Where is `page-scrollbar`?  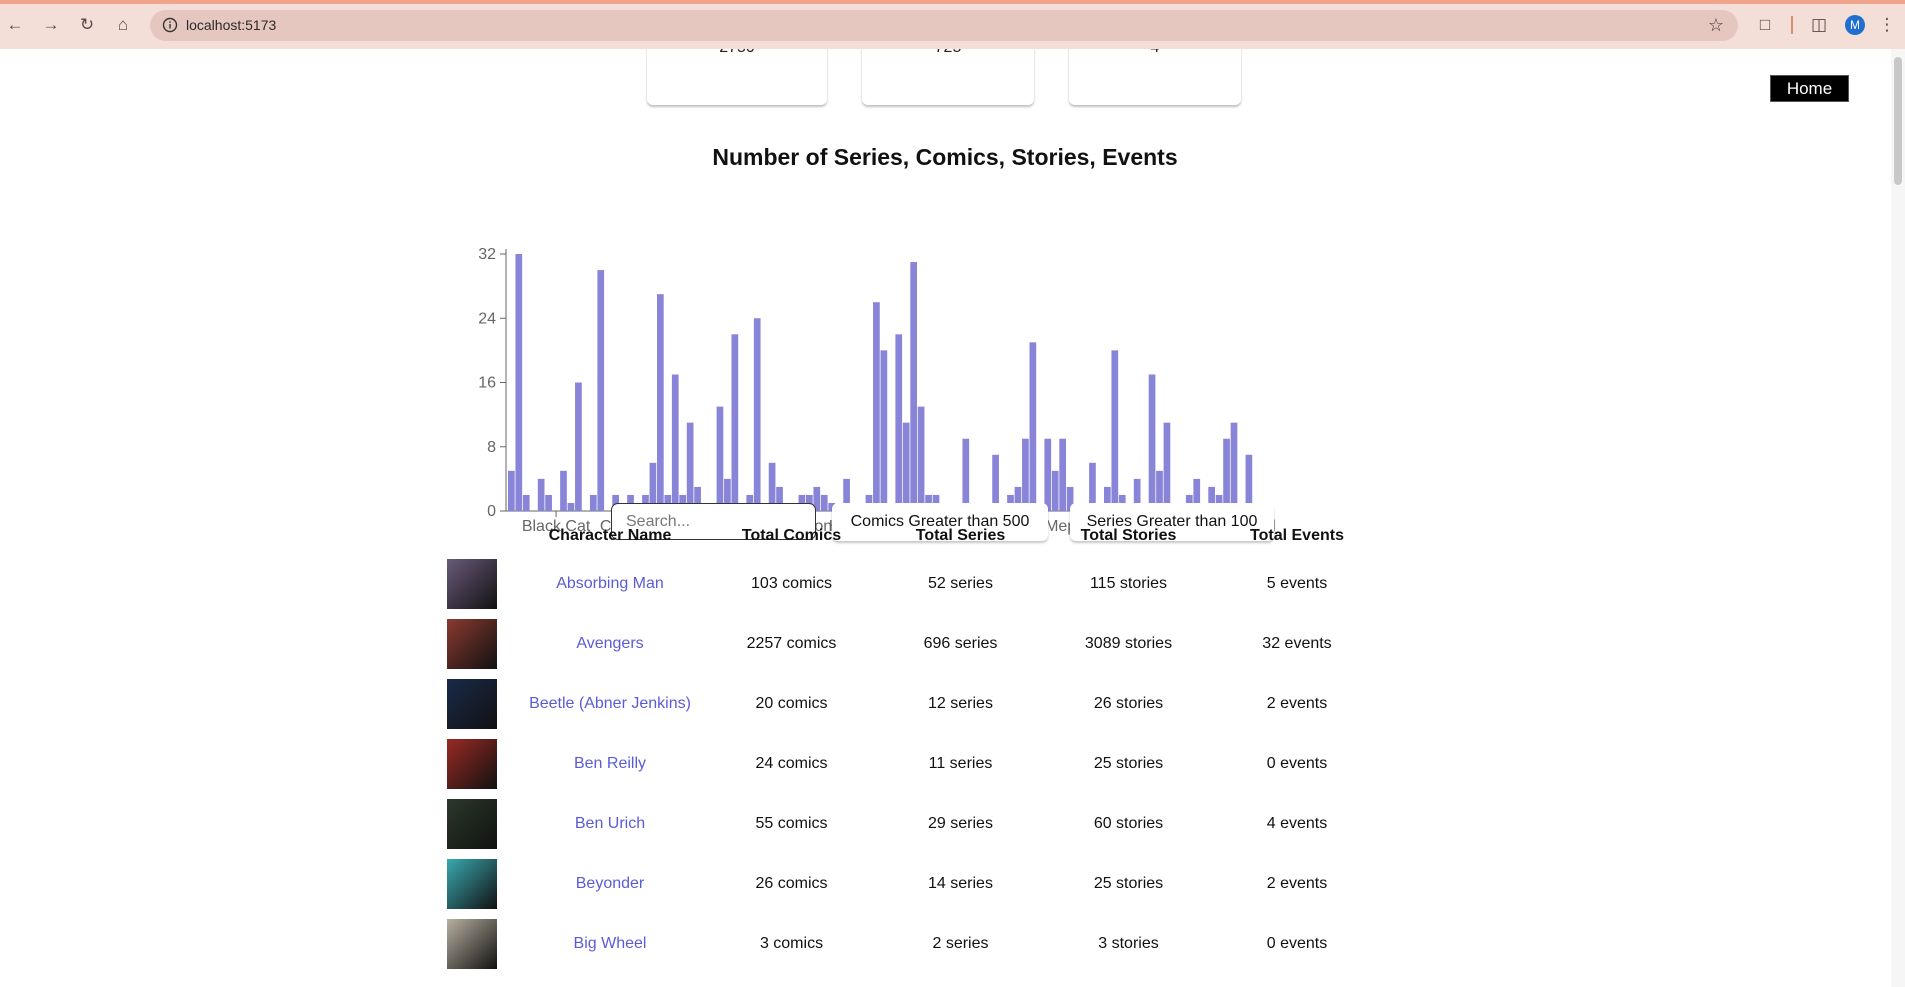 page-scrollbar is located at coordinates (1898, 518).